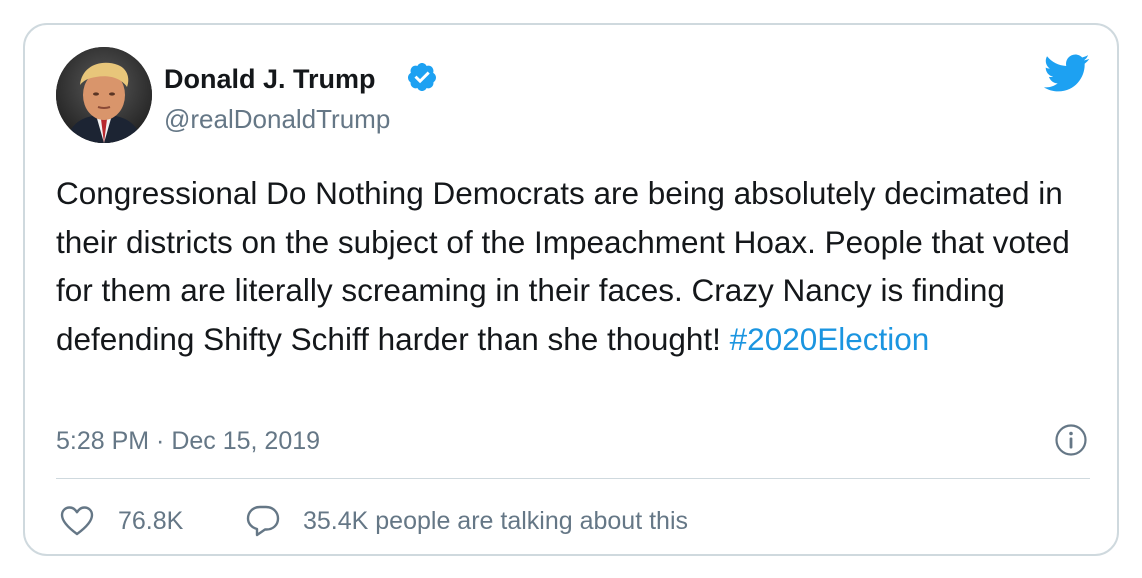 The width and height of the screenshot is (1142, 578). I want to click on tweet-timestamp: 5:28 PM · Dec 15, 2019, so click(188, 441).